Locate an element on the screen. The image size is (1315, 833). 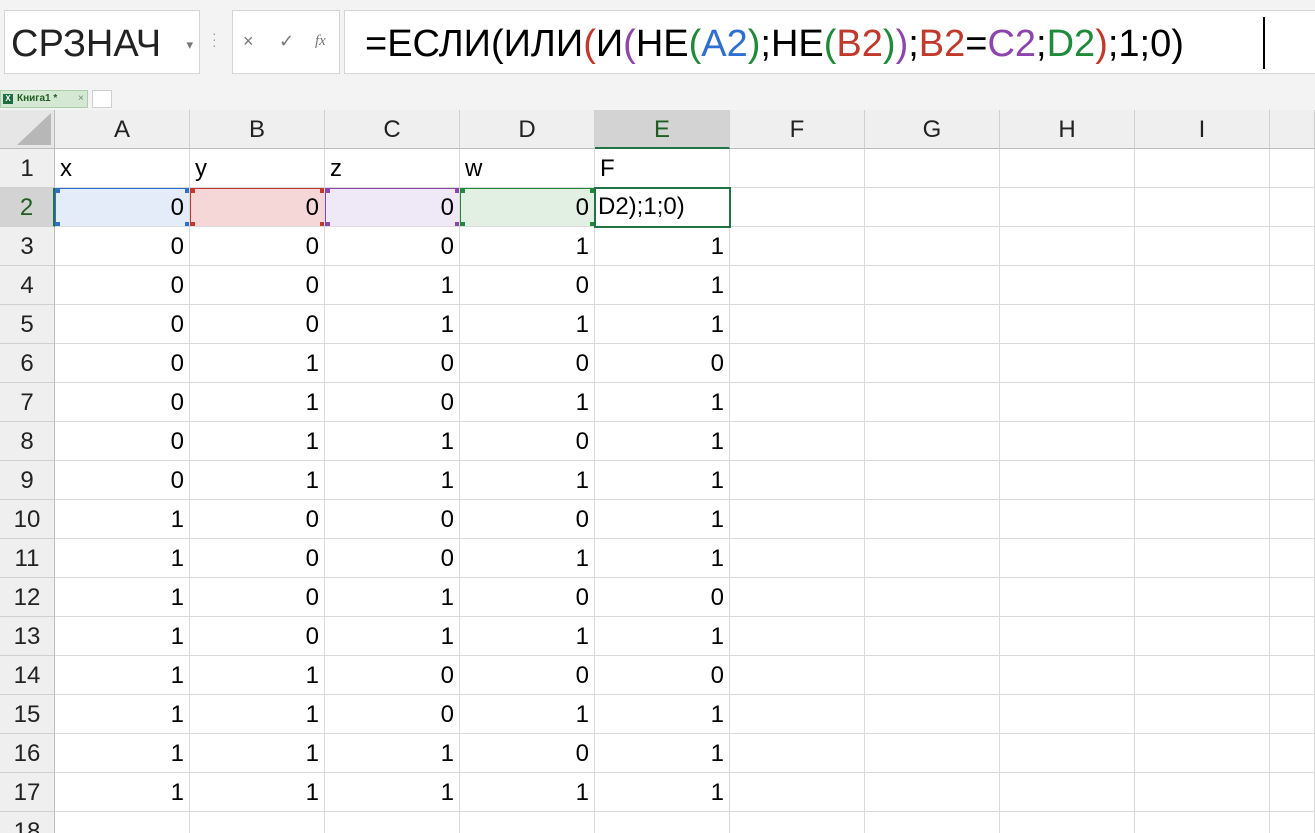
select-all-button is located at coordinates (27, 129).